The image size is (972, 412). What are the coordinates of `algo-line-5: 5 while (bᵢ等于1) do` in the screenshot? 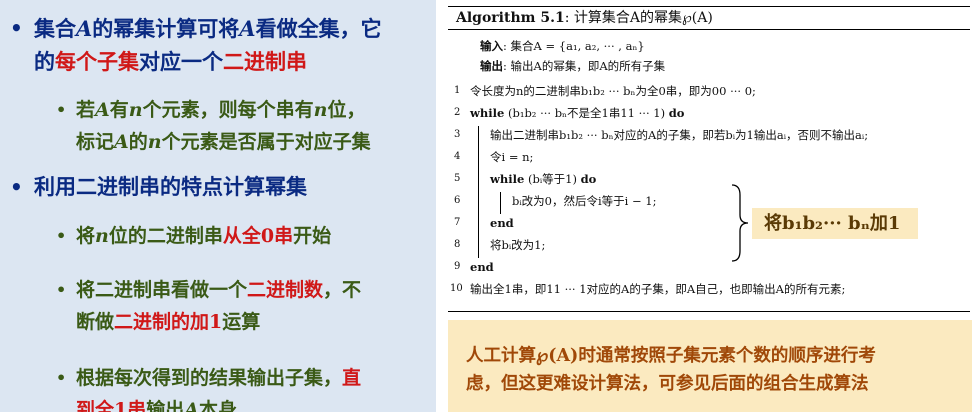 It's located at (525, 179).